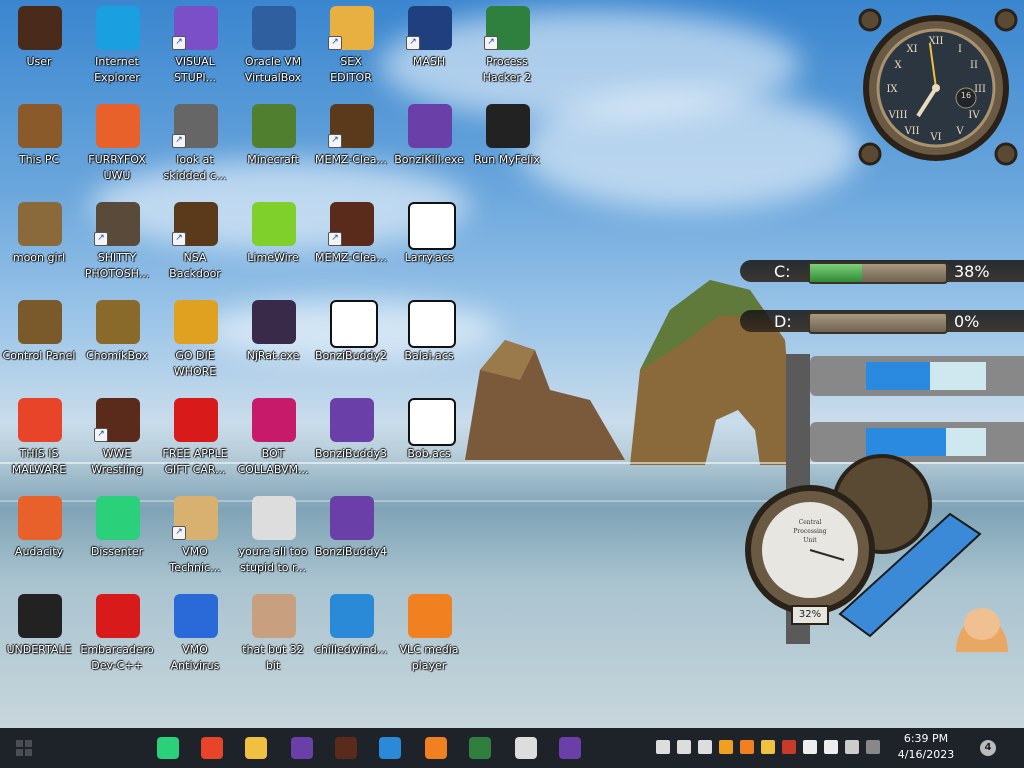  Describe the element at coordinates (926, 738) in the screenshot. I see `clock-time: 6:39 PM` at that location.